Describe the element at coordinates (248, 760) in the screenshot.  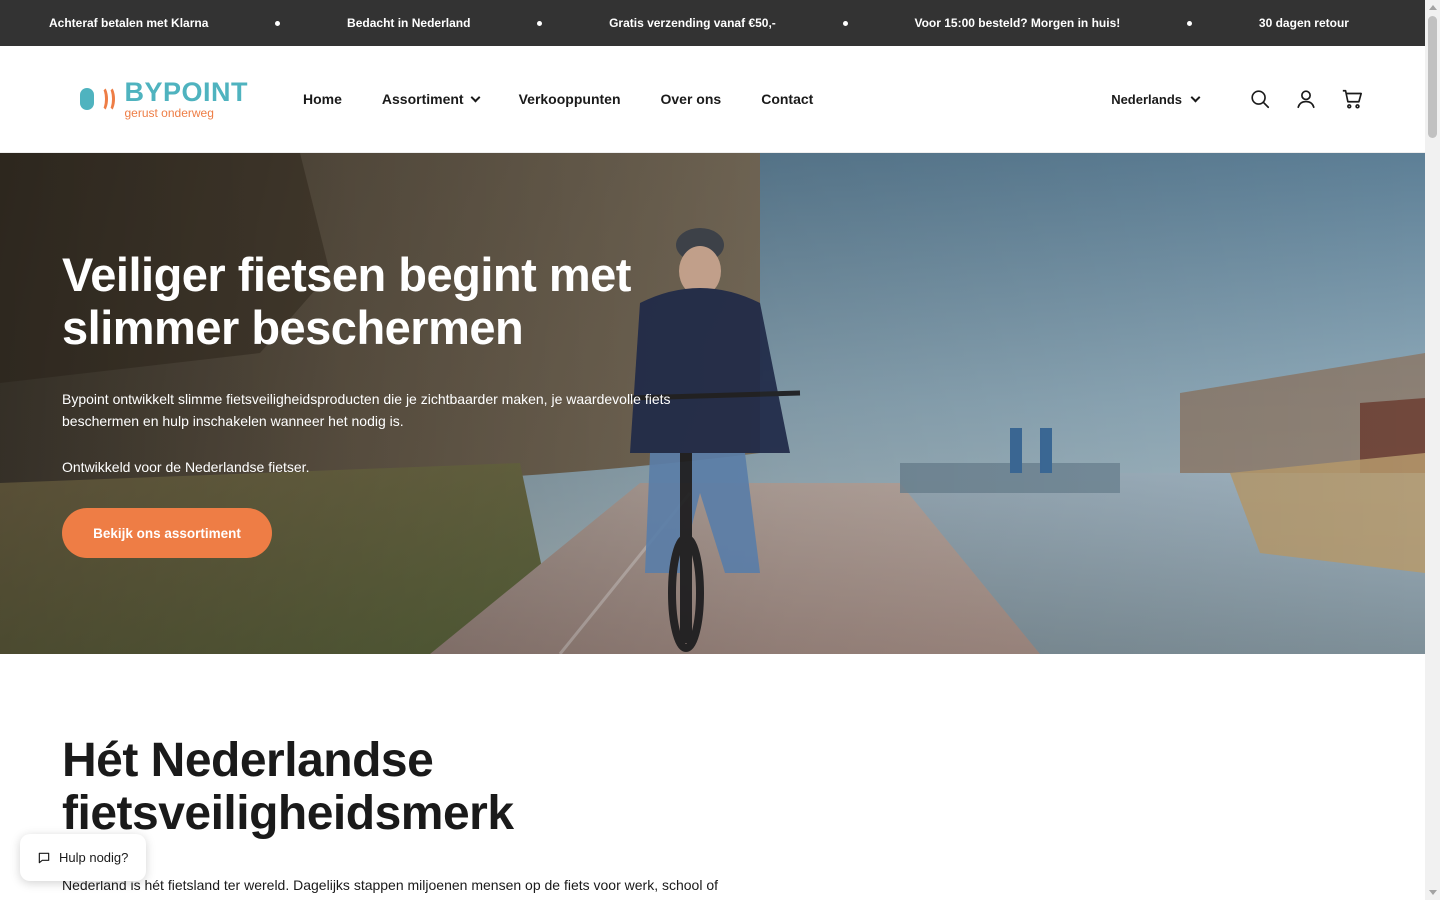
I see `section-title-line: Hét Nederlandse` at that location.